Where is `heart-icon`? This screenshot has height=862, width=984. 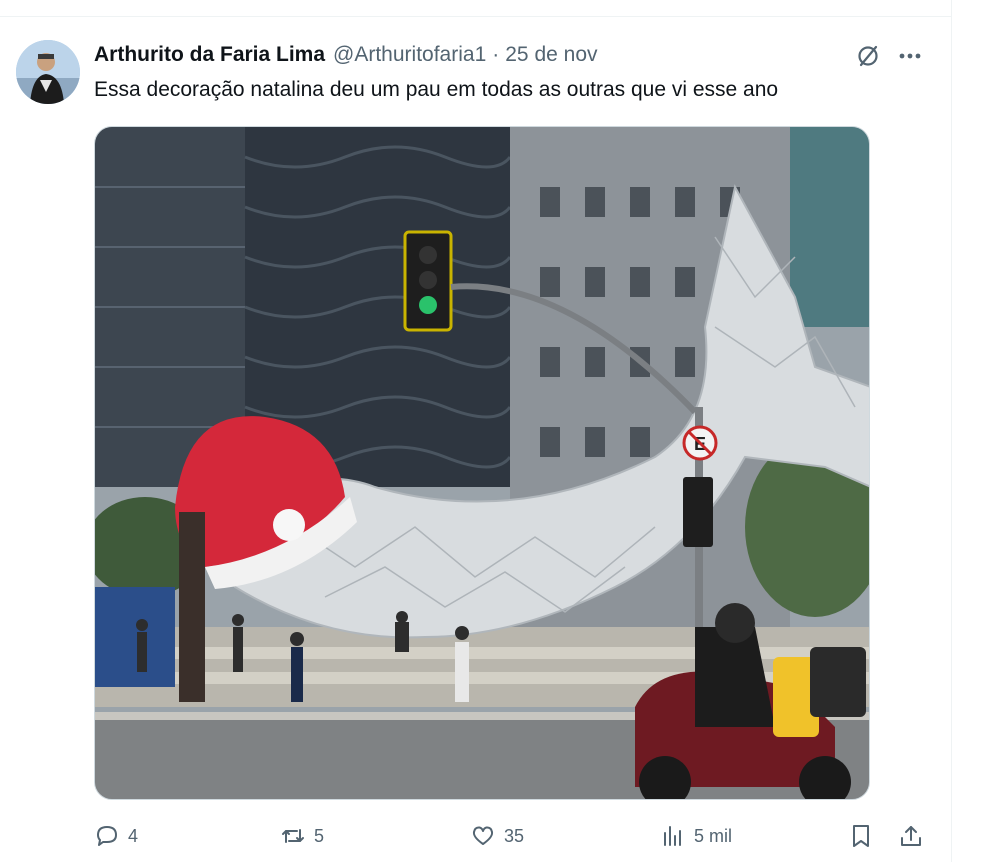 heart-icon is located at coordinates (483, 835).